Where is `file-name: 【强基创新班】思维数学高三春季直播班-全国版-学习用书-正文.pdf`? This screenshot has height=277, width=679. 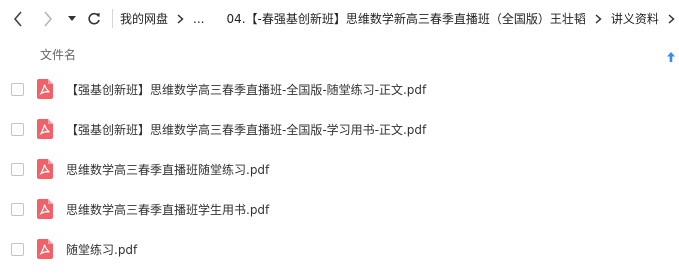
file-name: 【强基创新班】思维数学高三春季直播班-全国版-学习用书-正文.pdf is located at coordinates (246, 129).